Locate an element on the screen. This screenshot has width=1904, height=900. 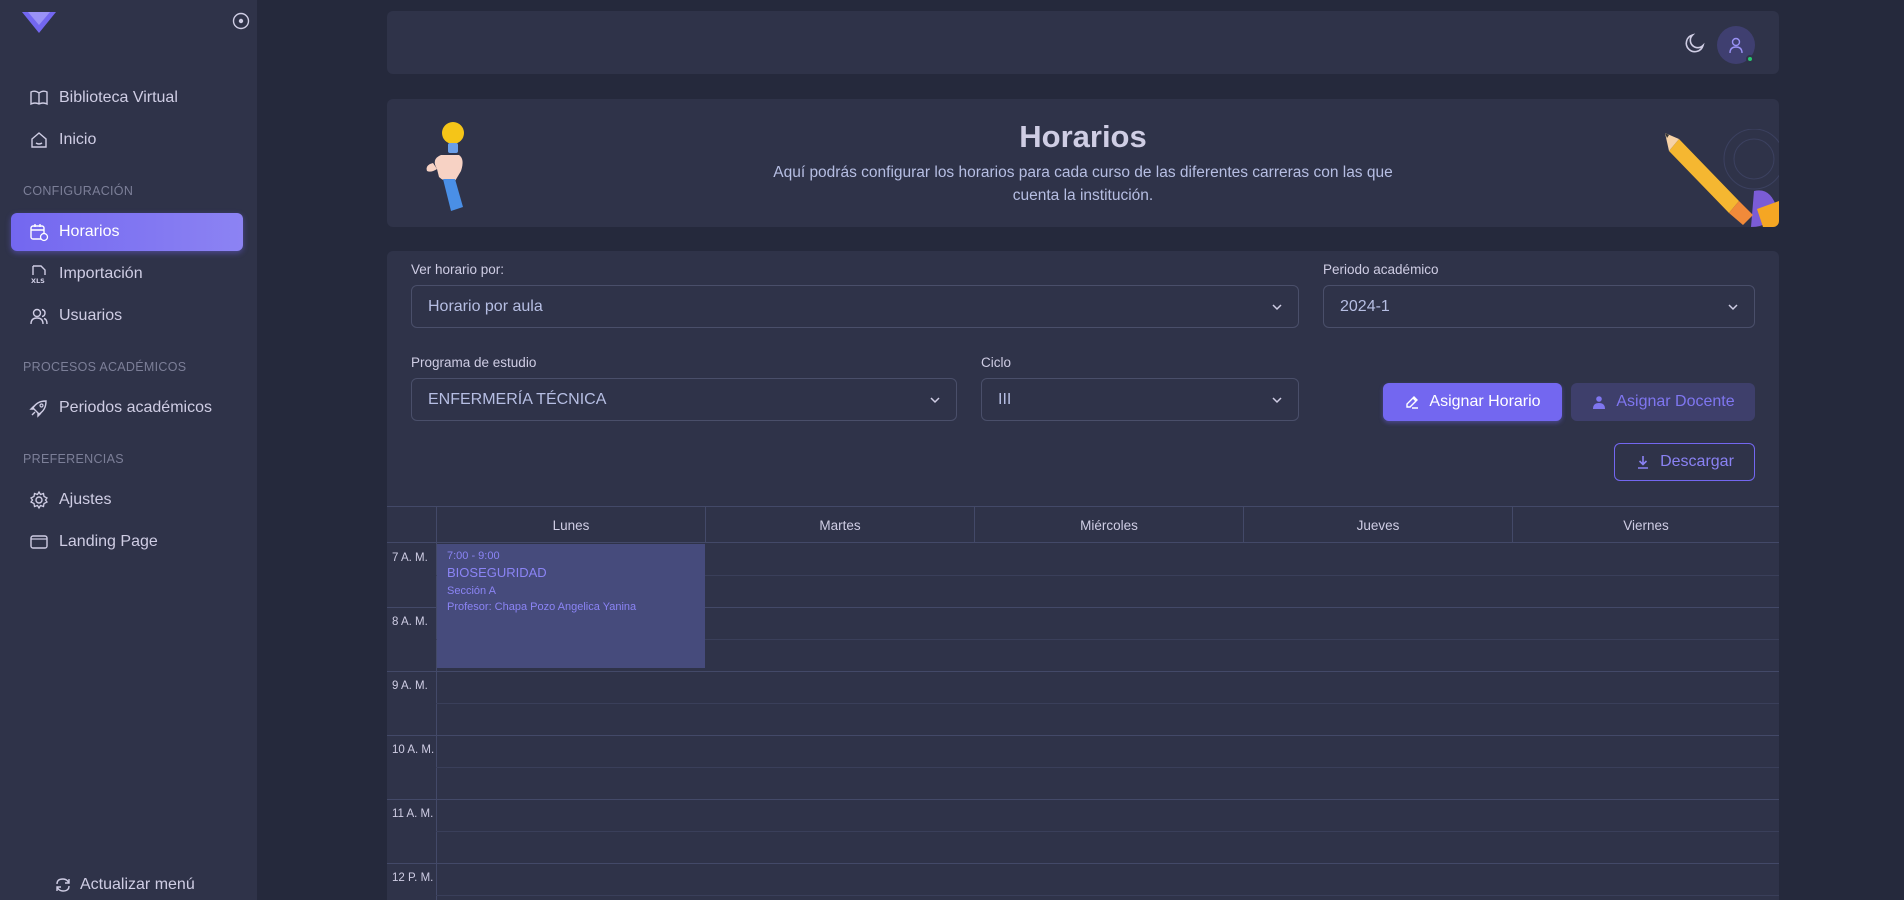
cycle-value: III is located at coordinates (1005, 399).